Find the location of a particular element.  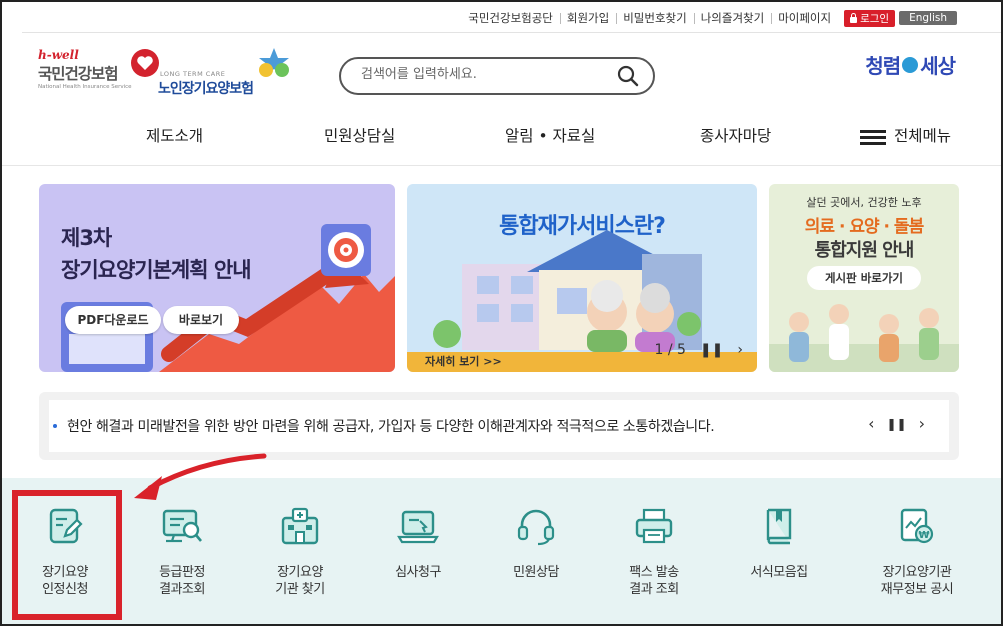

nav-item-system: 제도소개 is located at coordinates (174, 135).